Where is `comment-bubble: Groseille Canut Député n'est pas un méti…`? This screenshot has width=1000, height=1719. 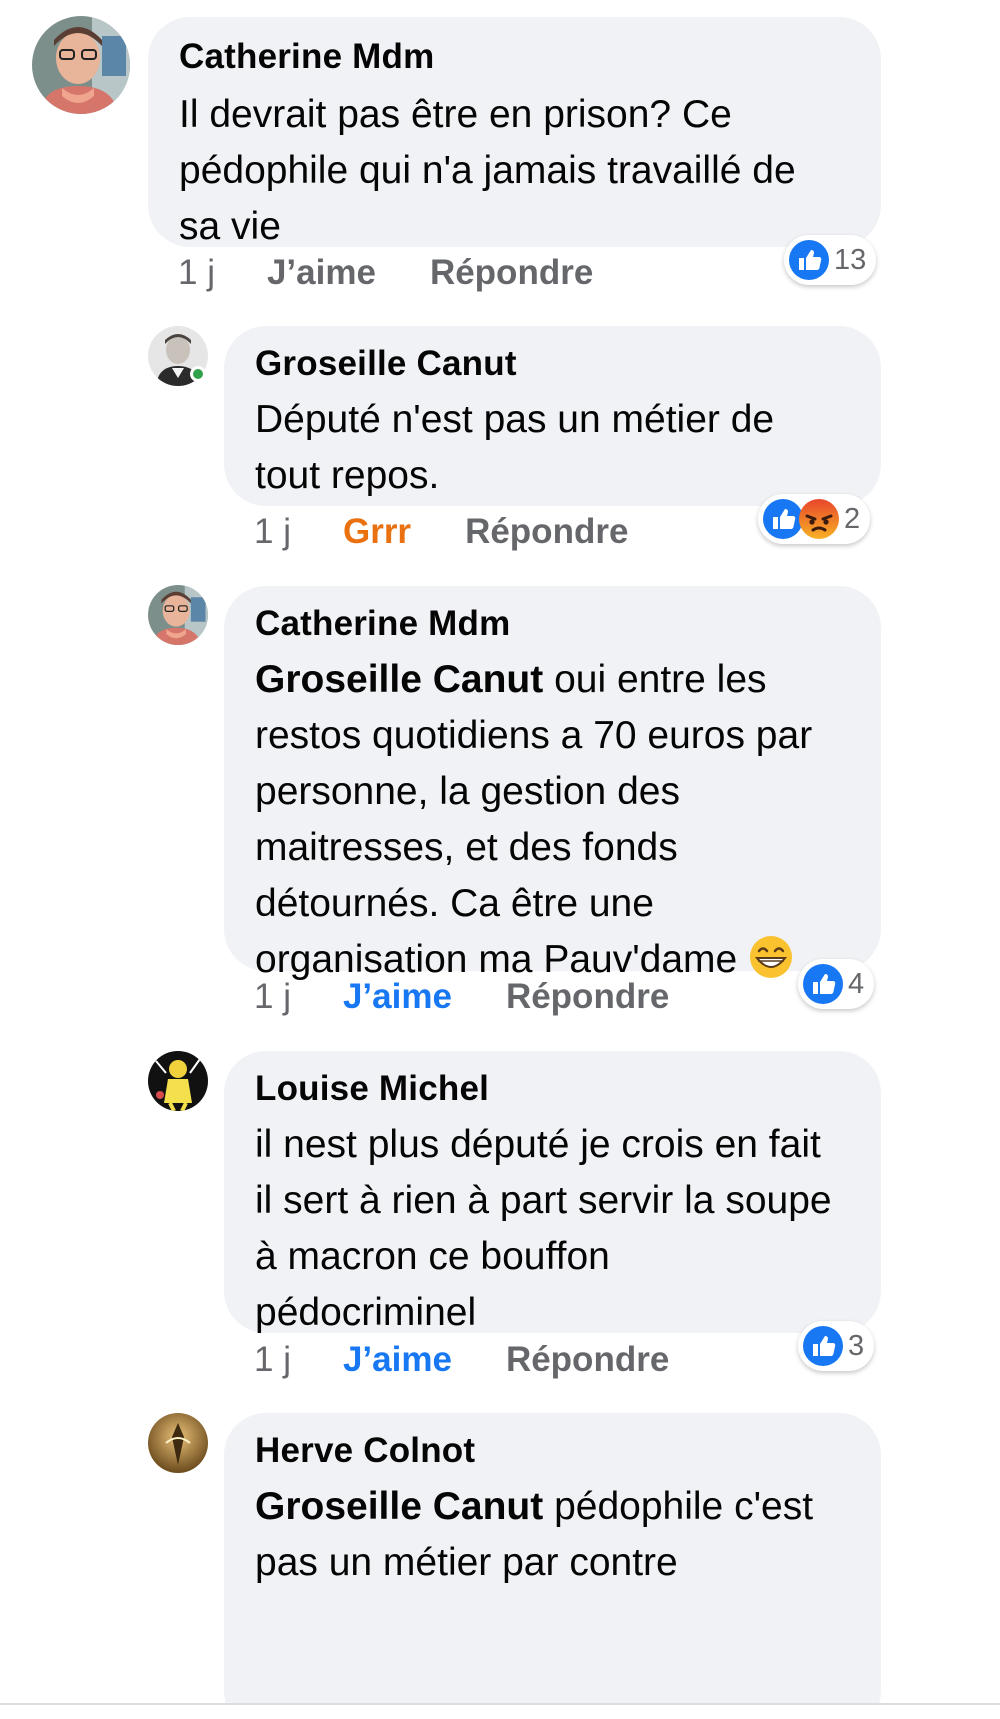 comment-bubble: Groseille Canut Député n'est pas un méti… is located at coordinates (552, 416).